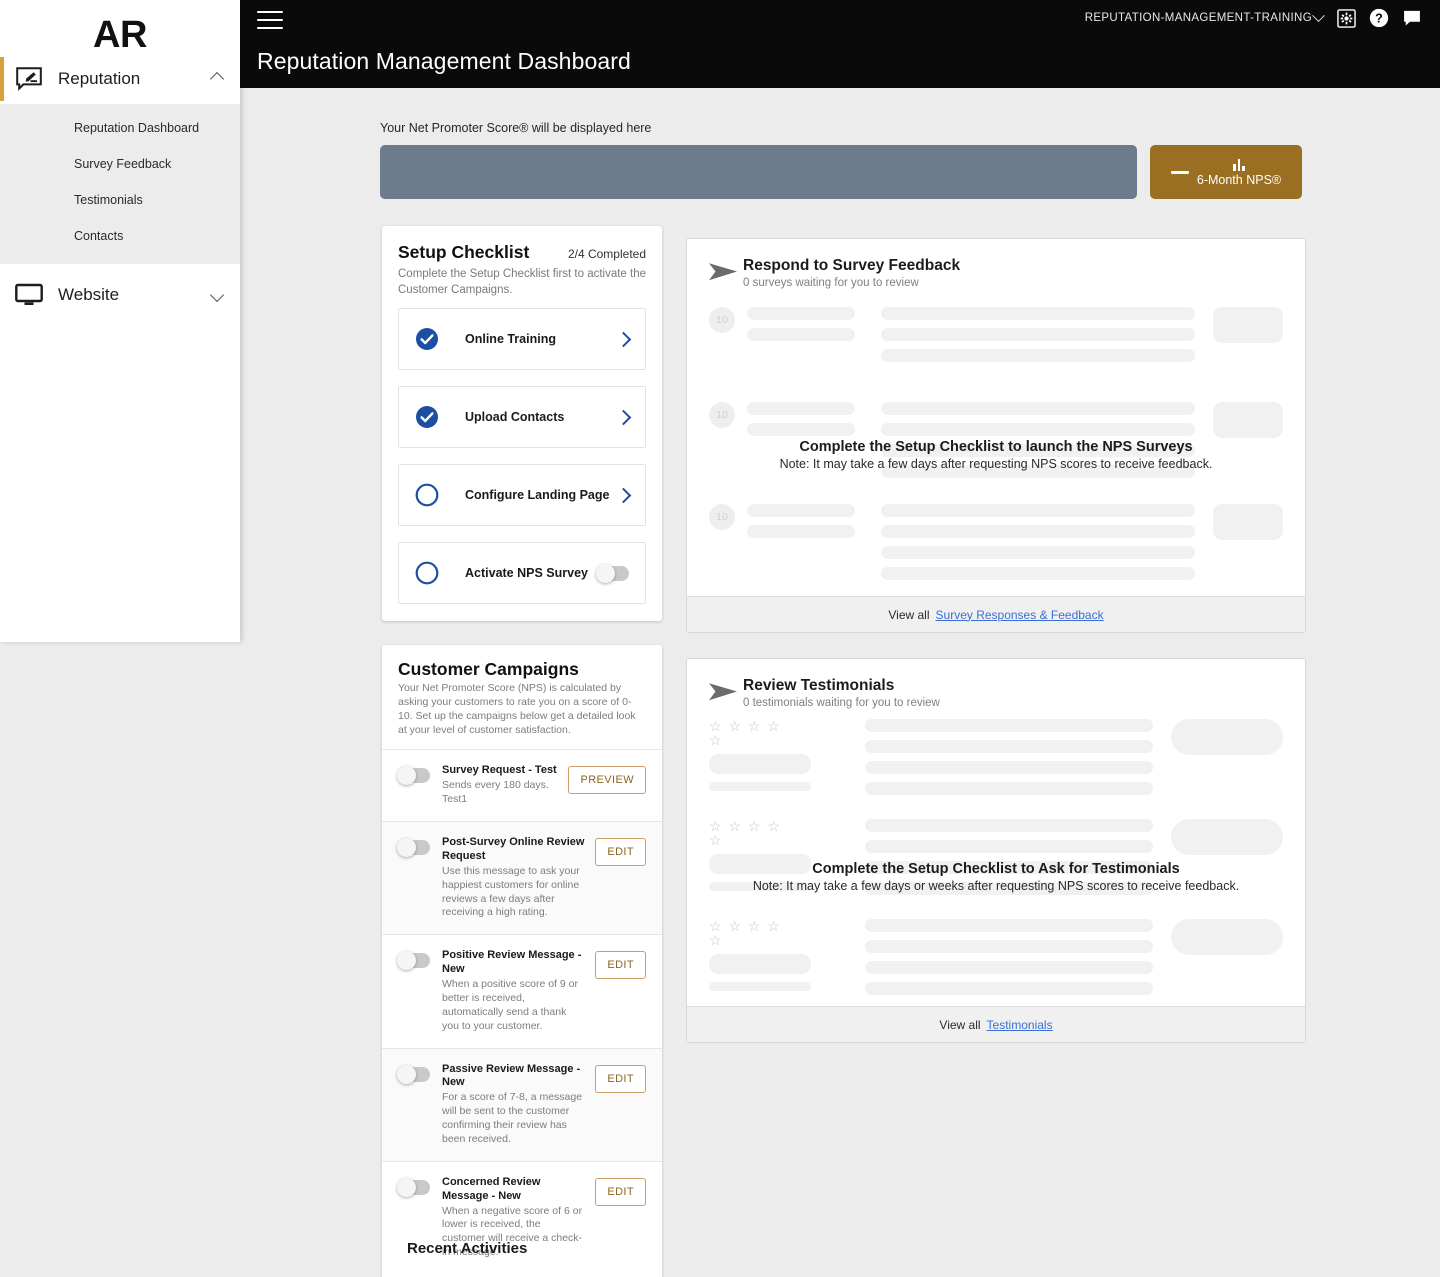 The width and height of the screenshot is (1440, 1277). What do you see at coordinates (120, 35) in the screenshot?
I see `app-logo: AR` at bounding box center [120, 35].